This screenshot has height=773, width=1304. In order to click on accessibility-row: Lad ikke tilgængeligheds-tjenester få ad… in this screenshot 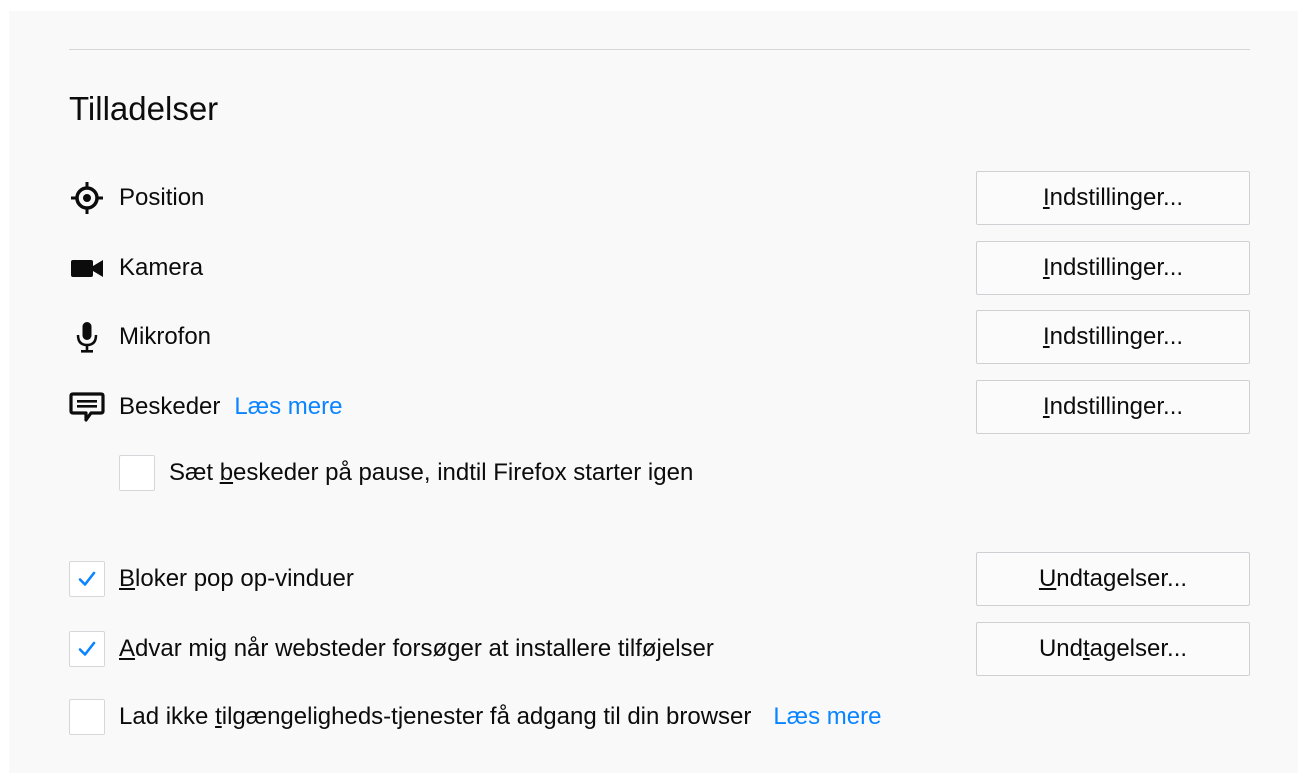, I will do `click(659, 717)`.